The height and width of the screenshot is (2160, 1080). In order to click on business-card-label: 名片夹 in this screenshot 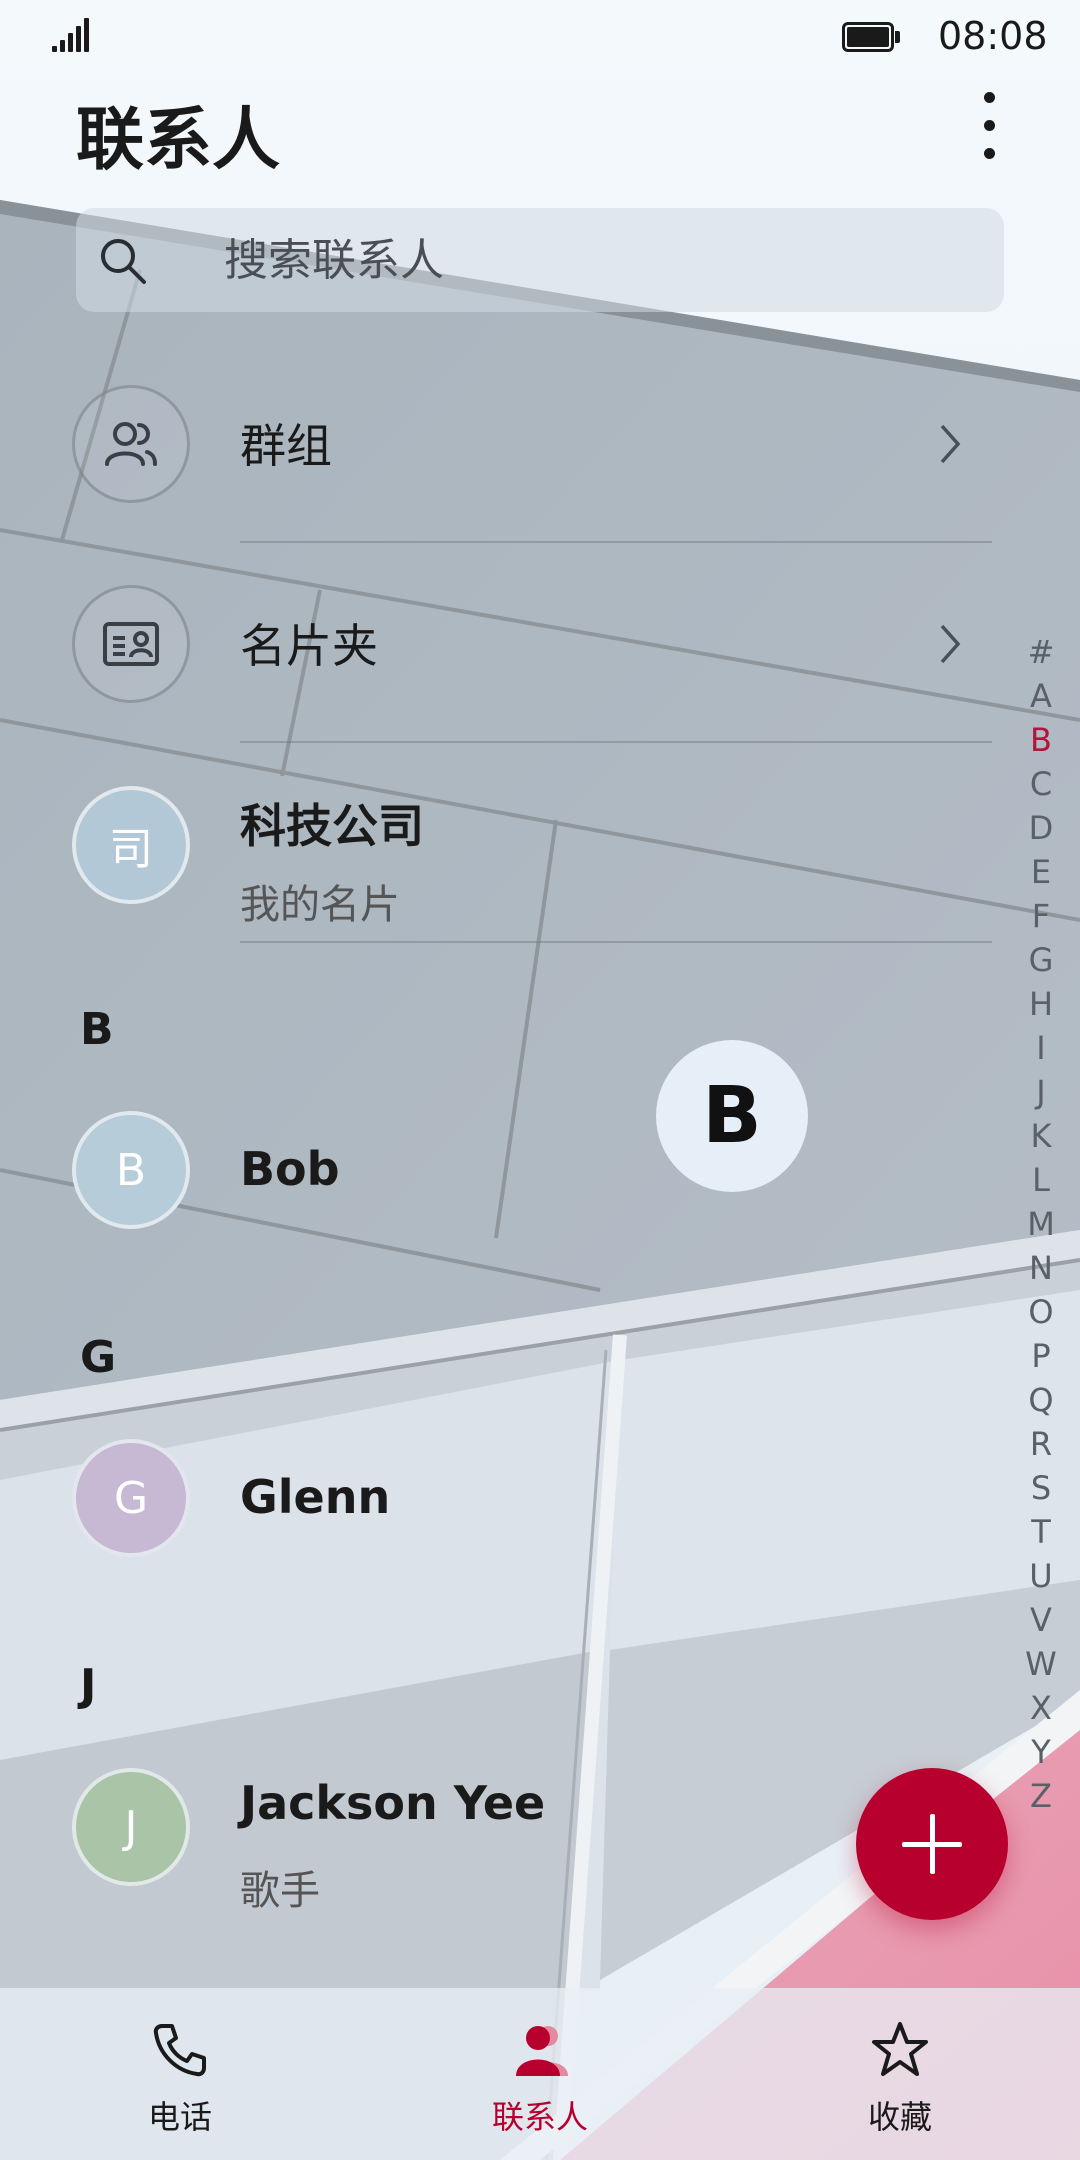, I will do `click(309, 646)`.